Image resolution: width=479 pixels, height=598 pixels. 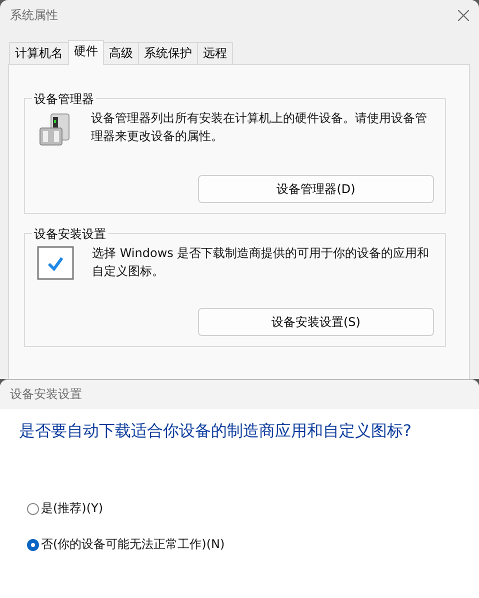 I want to click on close-icon, so click(x=463, y=15).